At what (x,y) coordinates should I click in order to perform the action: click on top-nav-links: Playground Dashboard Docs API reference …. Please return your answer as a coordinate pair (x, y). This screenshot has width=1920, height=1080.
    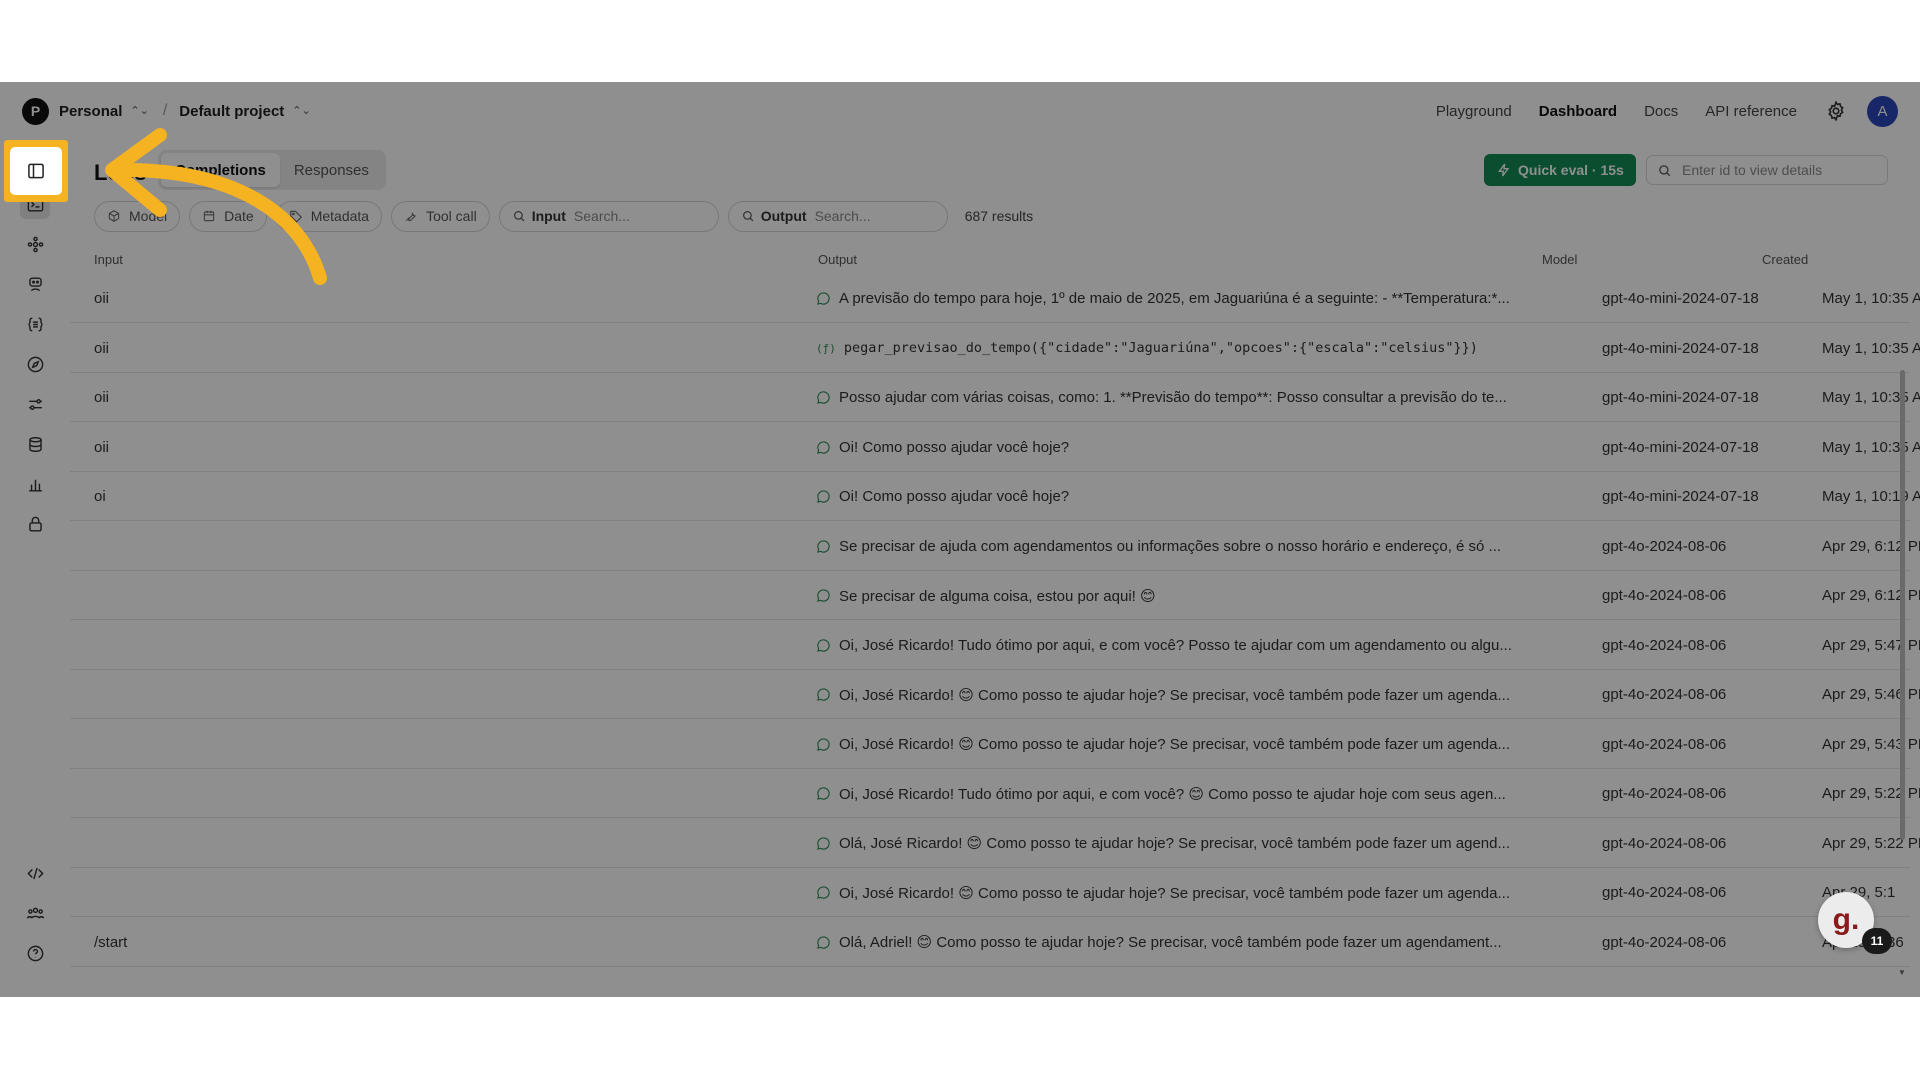
    Looking at the image, I should click on (1653, 111).